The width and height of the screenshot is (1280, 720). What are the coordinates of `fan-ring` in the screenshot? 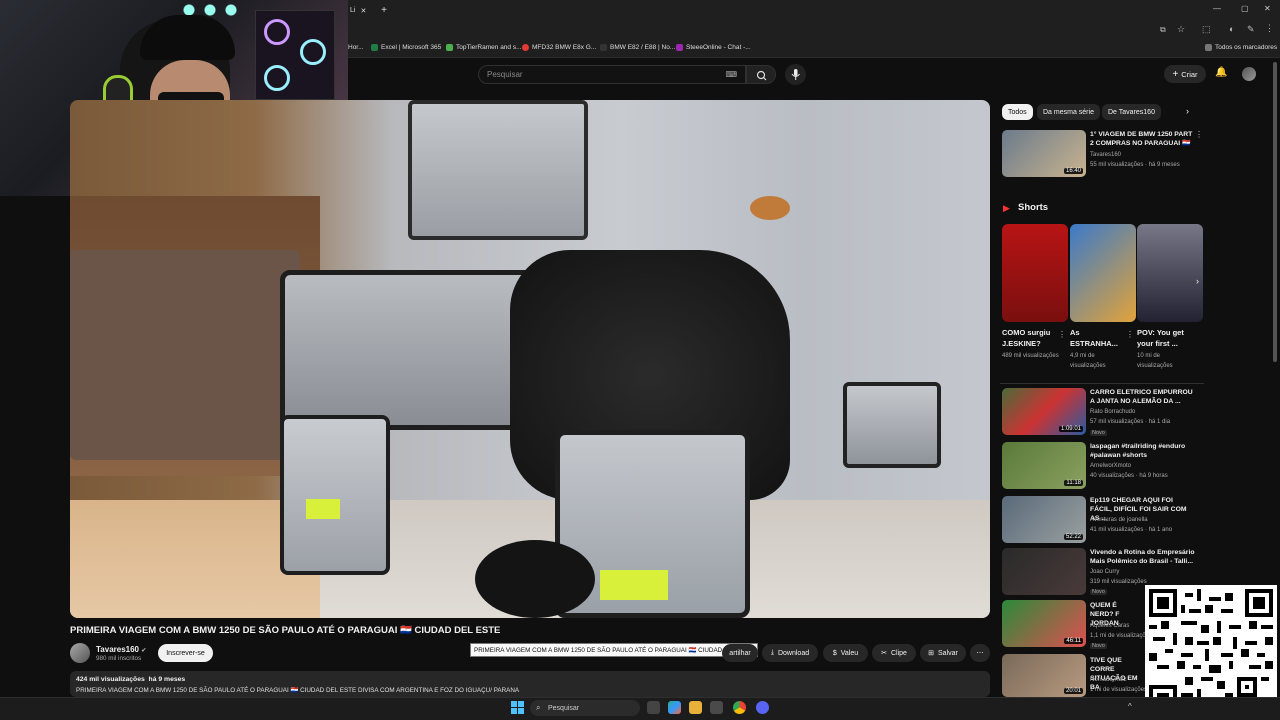 It's located at (277, 78).